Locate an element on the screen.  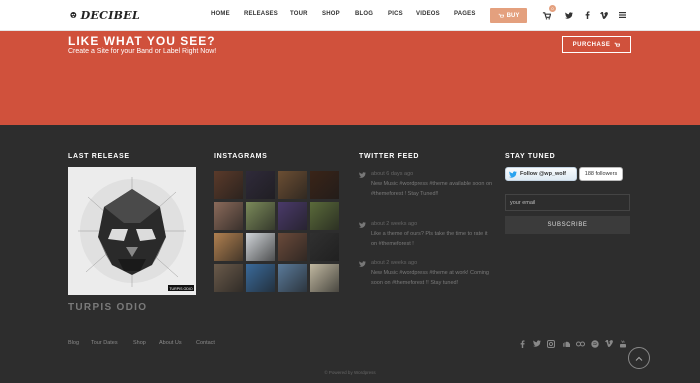
buy-button: BUY is located at coordinates (508, 15).